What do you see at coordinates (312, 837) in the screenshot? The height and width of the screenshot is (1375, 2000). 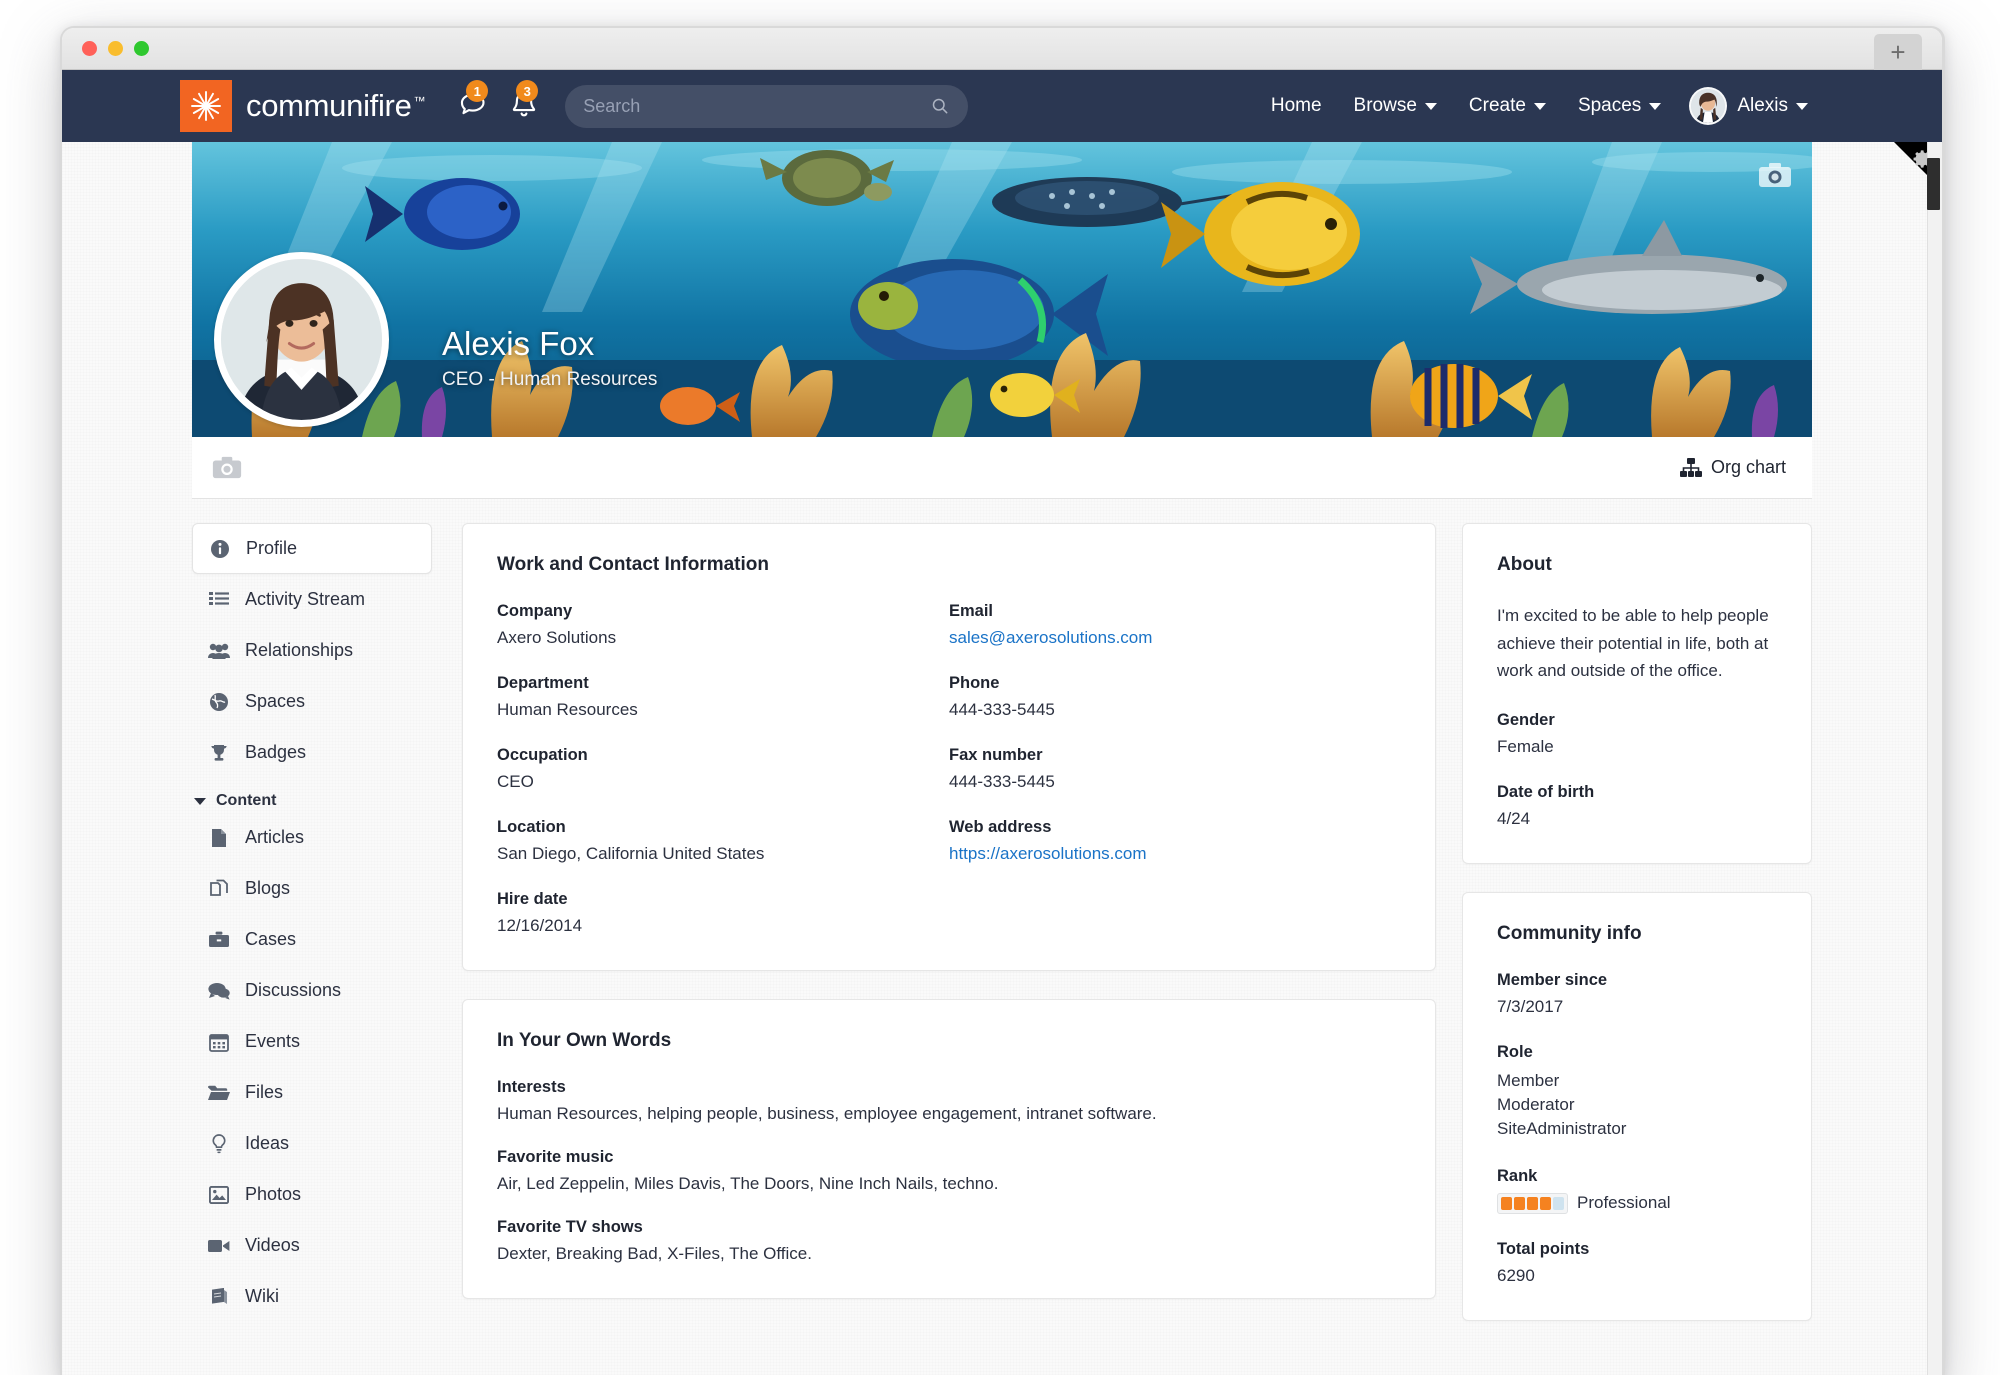 I see `sidebar-item-articles: Articles` at bounding box center [312, 837].